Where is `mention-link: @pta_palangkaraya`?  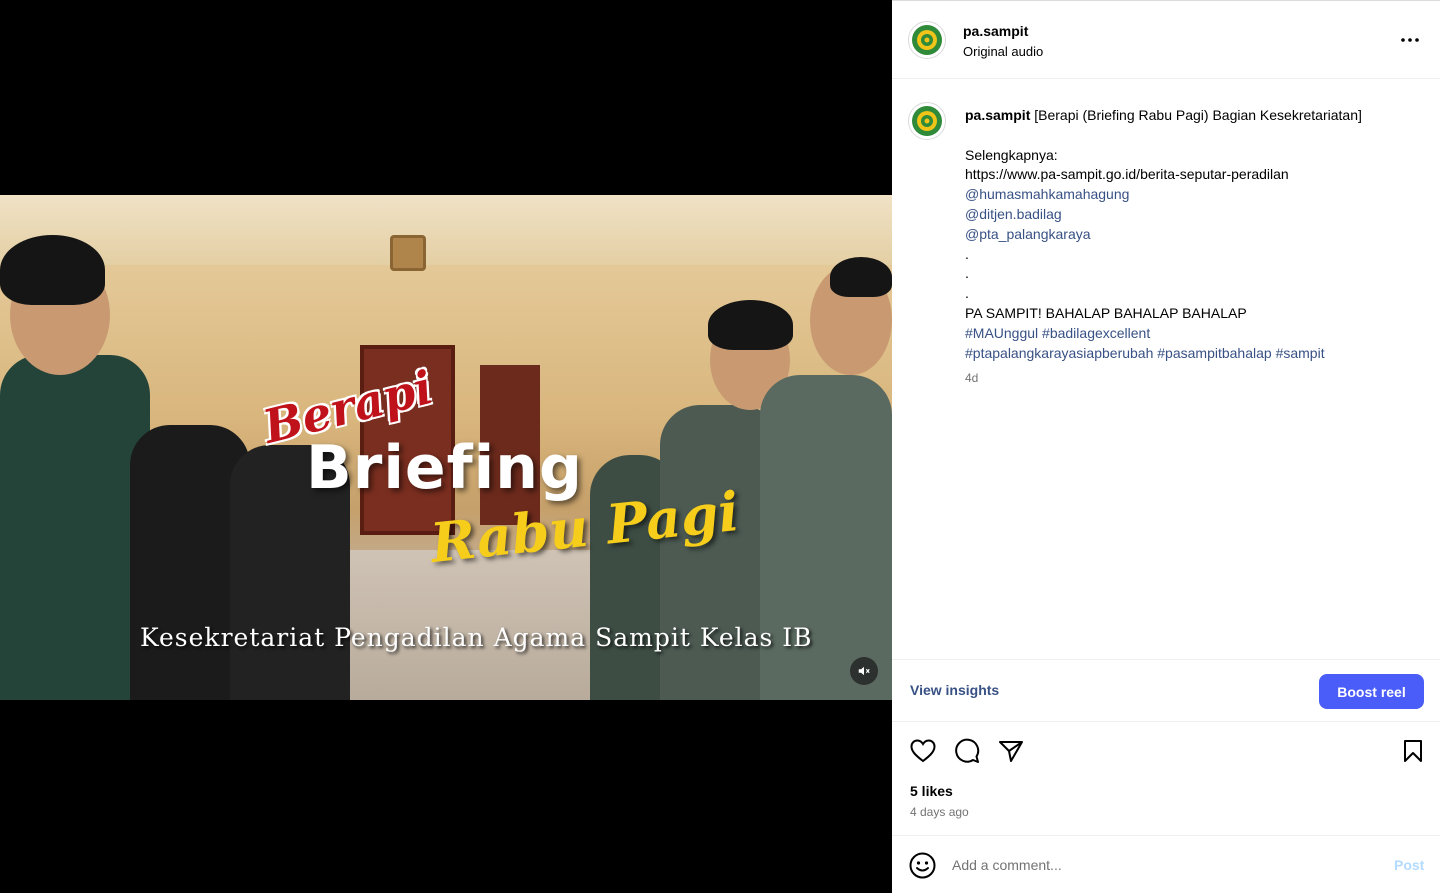
mention-link: @pta_palangkaraya is located at coordinates (1195, 235).